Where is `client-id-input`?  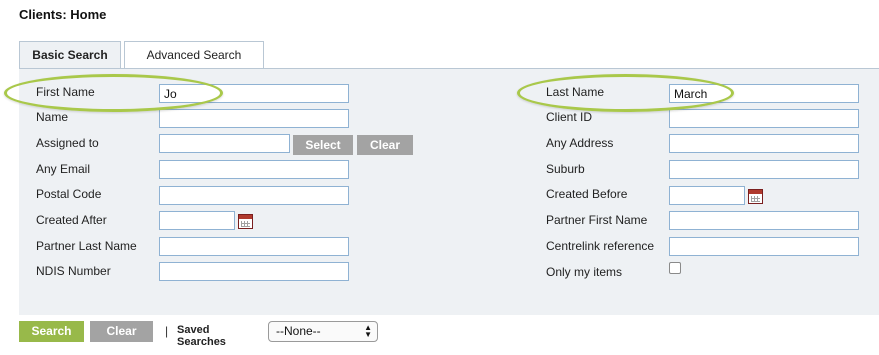
client-id-input is located at coordinates (764, 118).